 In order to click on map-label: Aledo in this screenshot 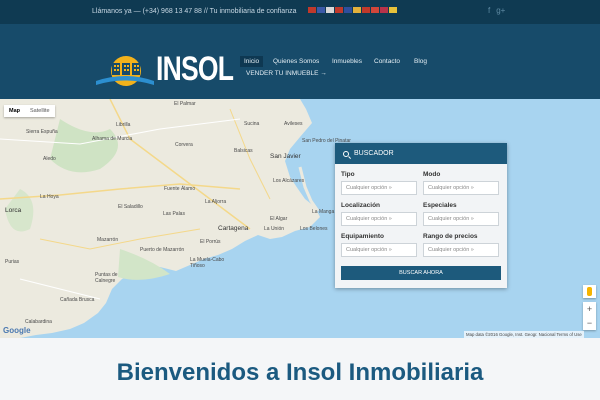, I will do `click(49, 159)`.